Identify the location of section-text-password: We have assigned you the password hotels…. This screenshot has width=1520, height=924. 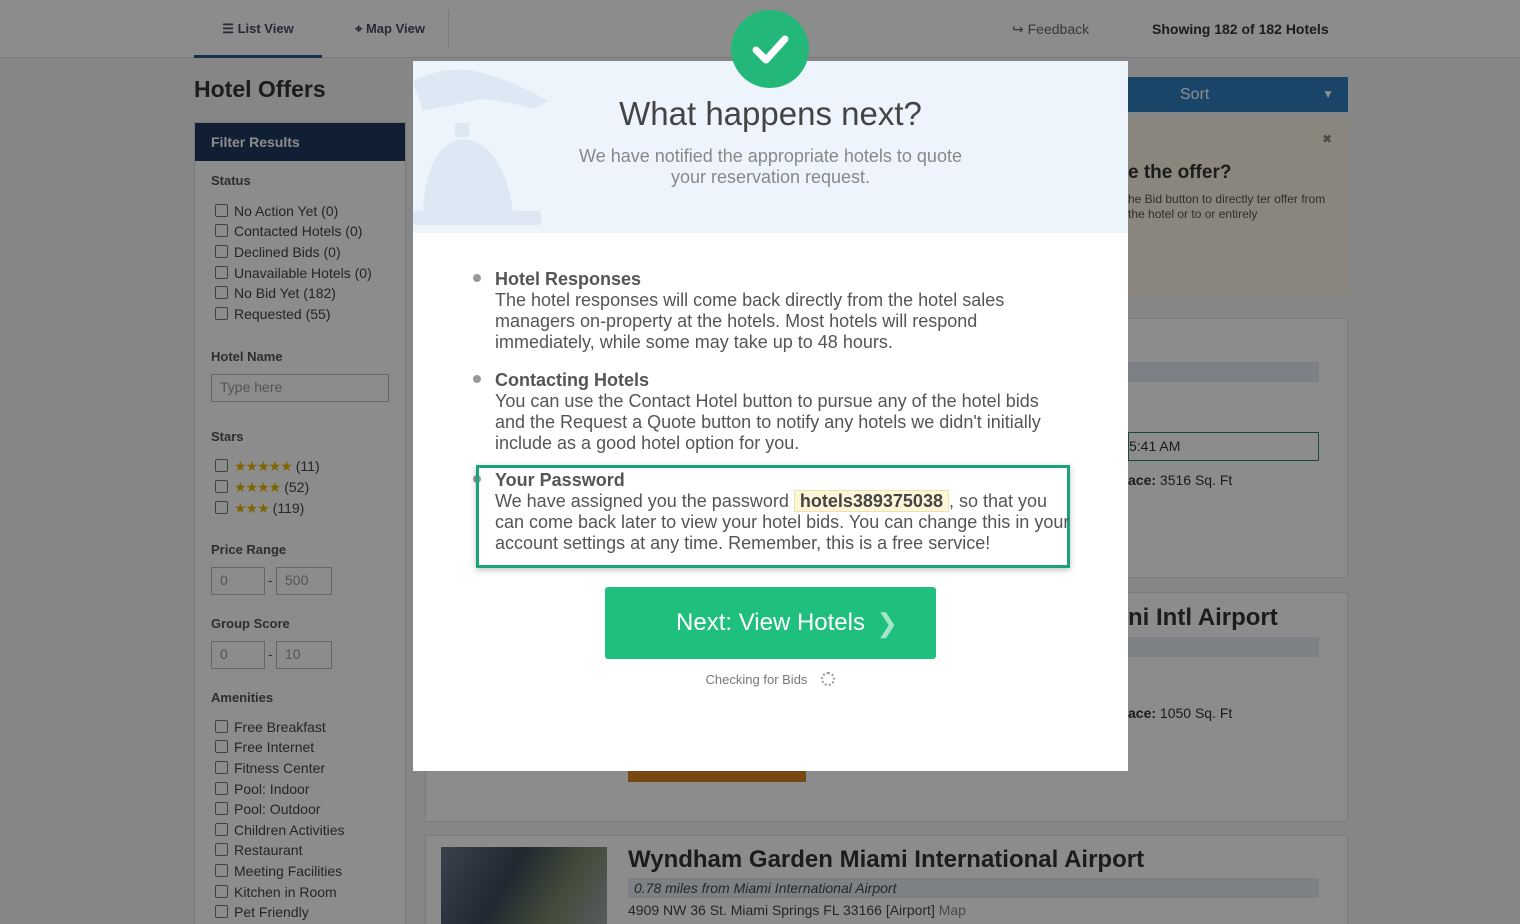
(782, 521).